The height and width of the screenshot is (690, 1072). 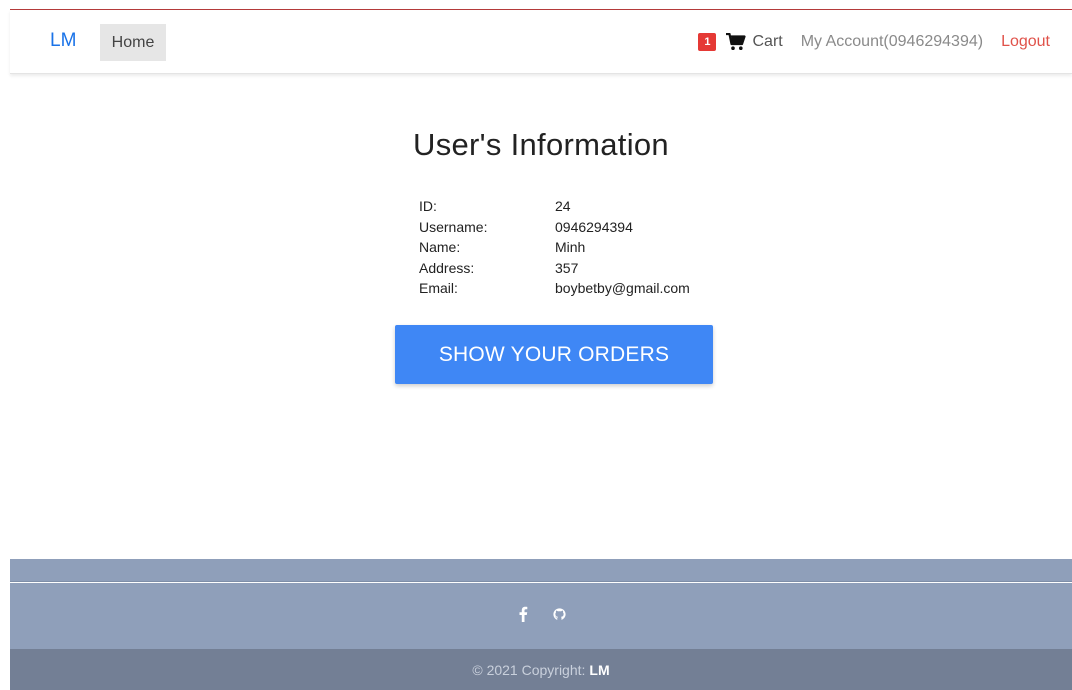 What do you see at coordinates (438, 288) in the screenshot?
I see `info-label: Email:` at bounding box center [438, 288].